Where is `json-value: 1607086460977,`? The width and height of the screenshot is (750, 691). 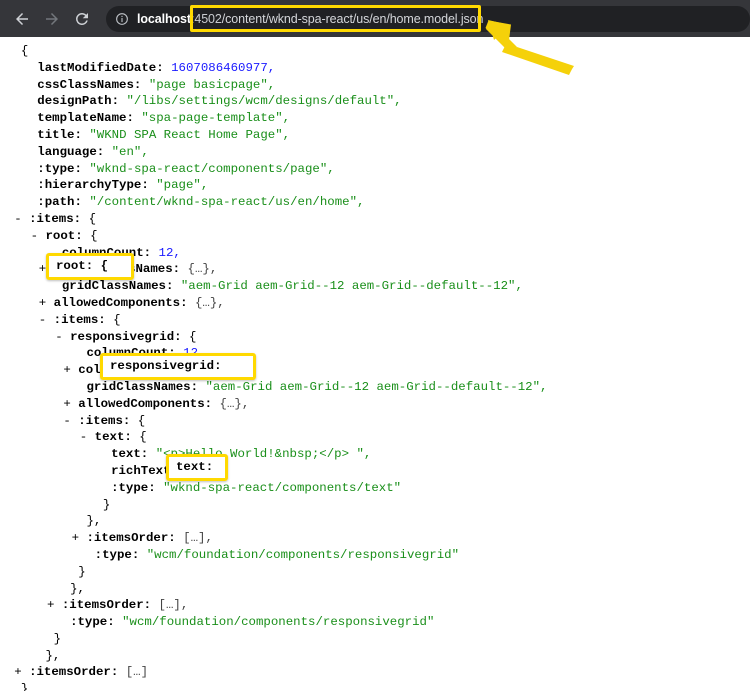
json-value: 1607086460977, is located at coordinates (223, 67).